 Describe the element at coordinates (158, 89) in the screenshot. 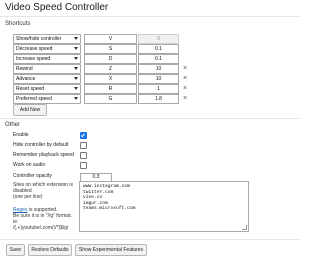

I see `shortcut-value-input: 1` at that location.